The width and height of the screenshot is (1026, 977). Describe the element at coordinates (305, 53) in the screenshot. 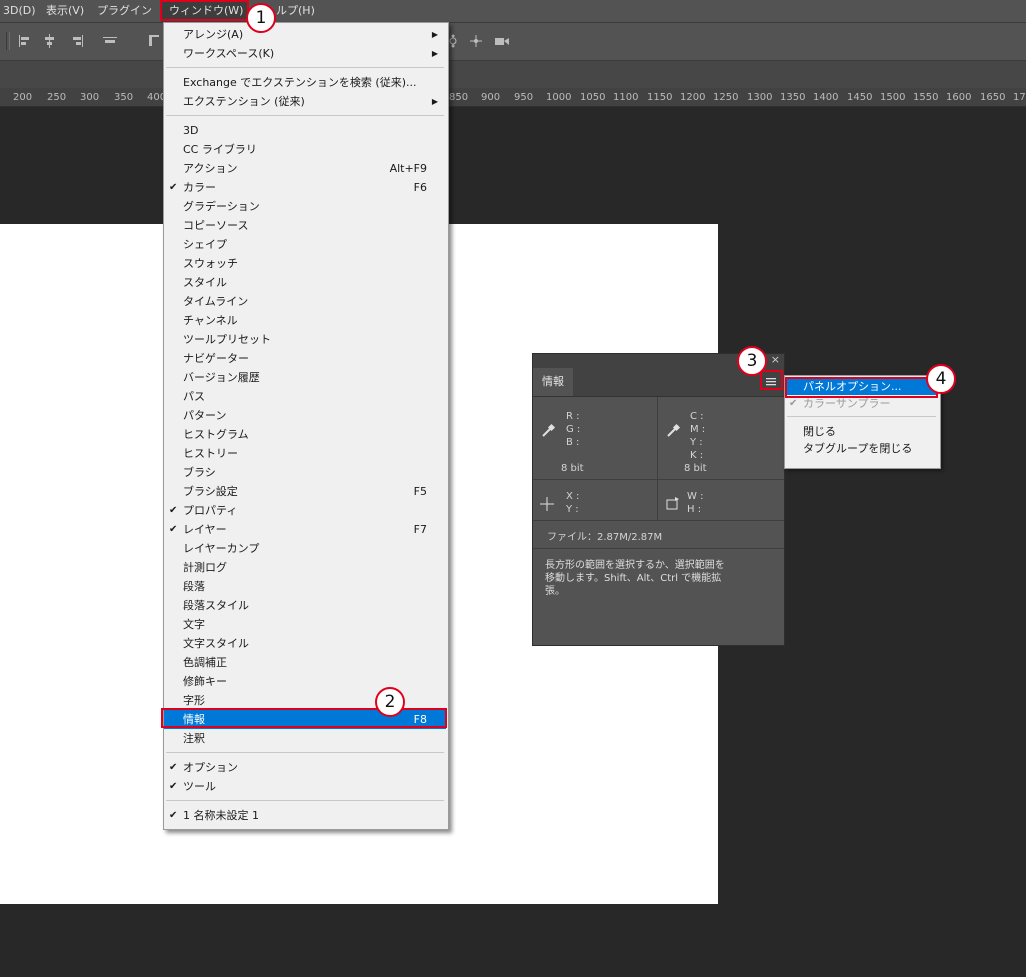

I see `window-menu-item: ワークスペース(K) ▶` at that location.